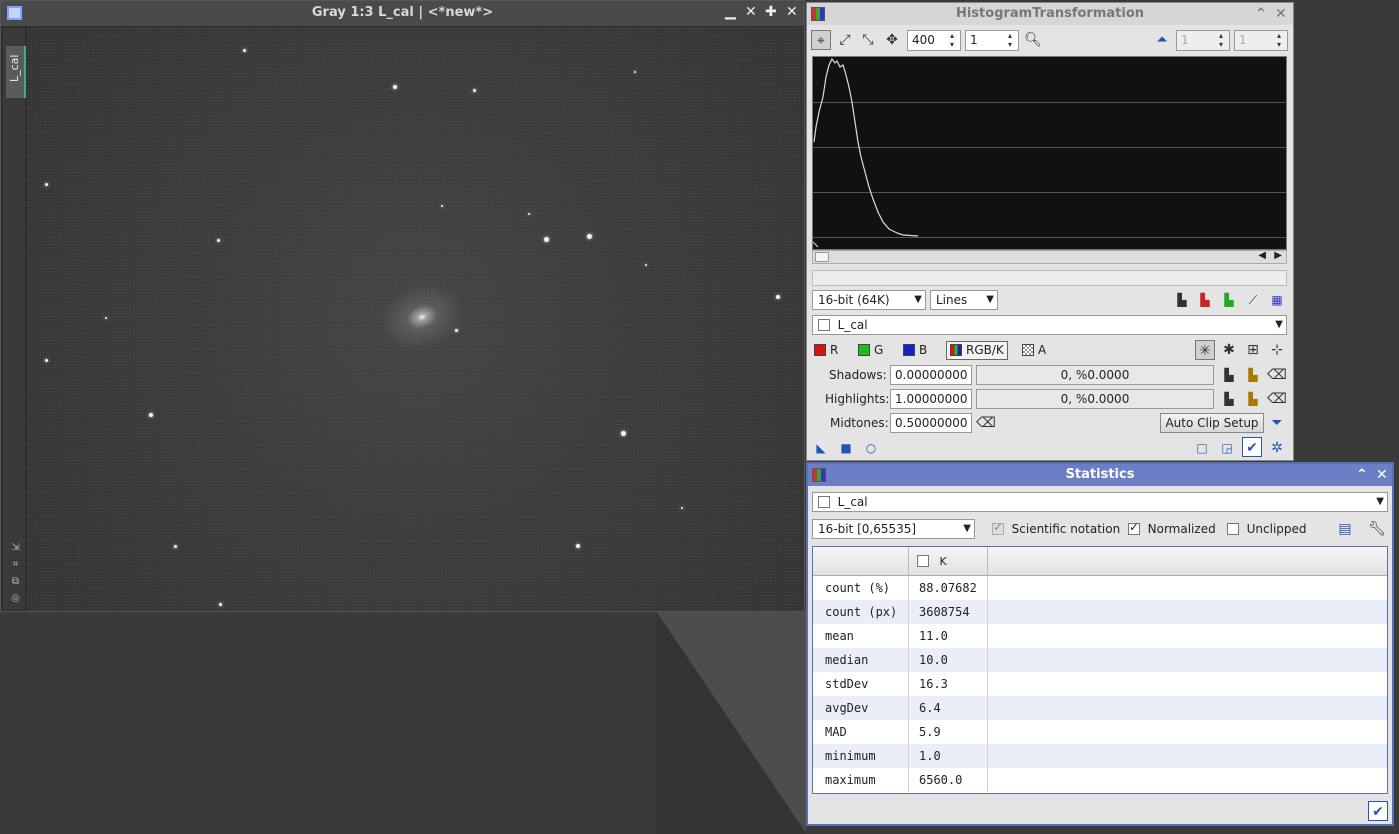 The image size is (1399, 834). Describe the element at coordinates (16, 72) in the screenshot. I see `view-tab-l-cal: L_cal` at that location.